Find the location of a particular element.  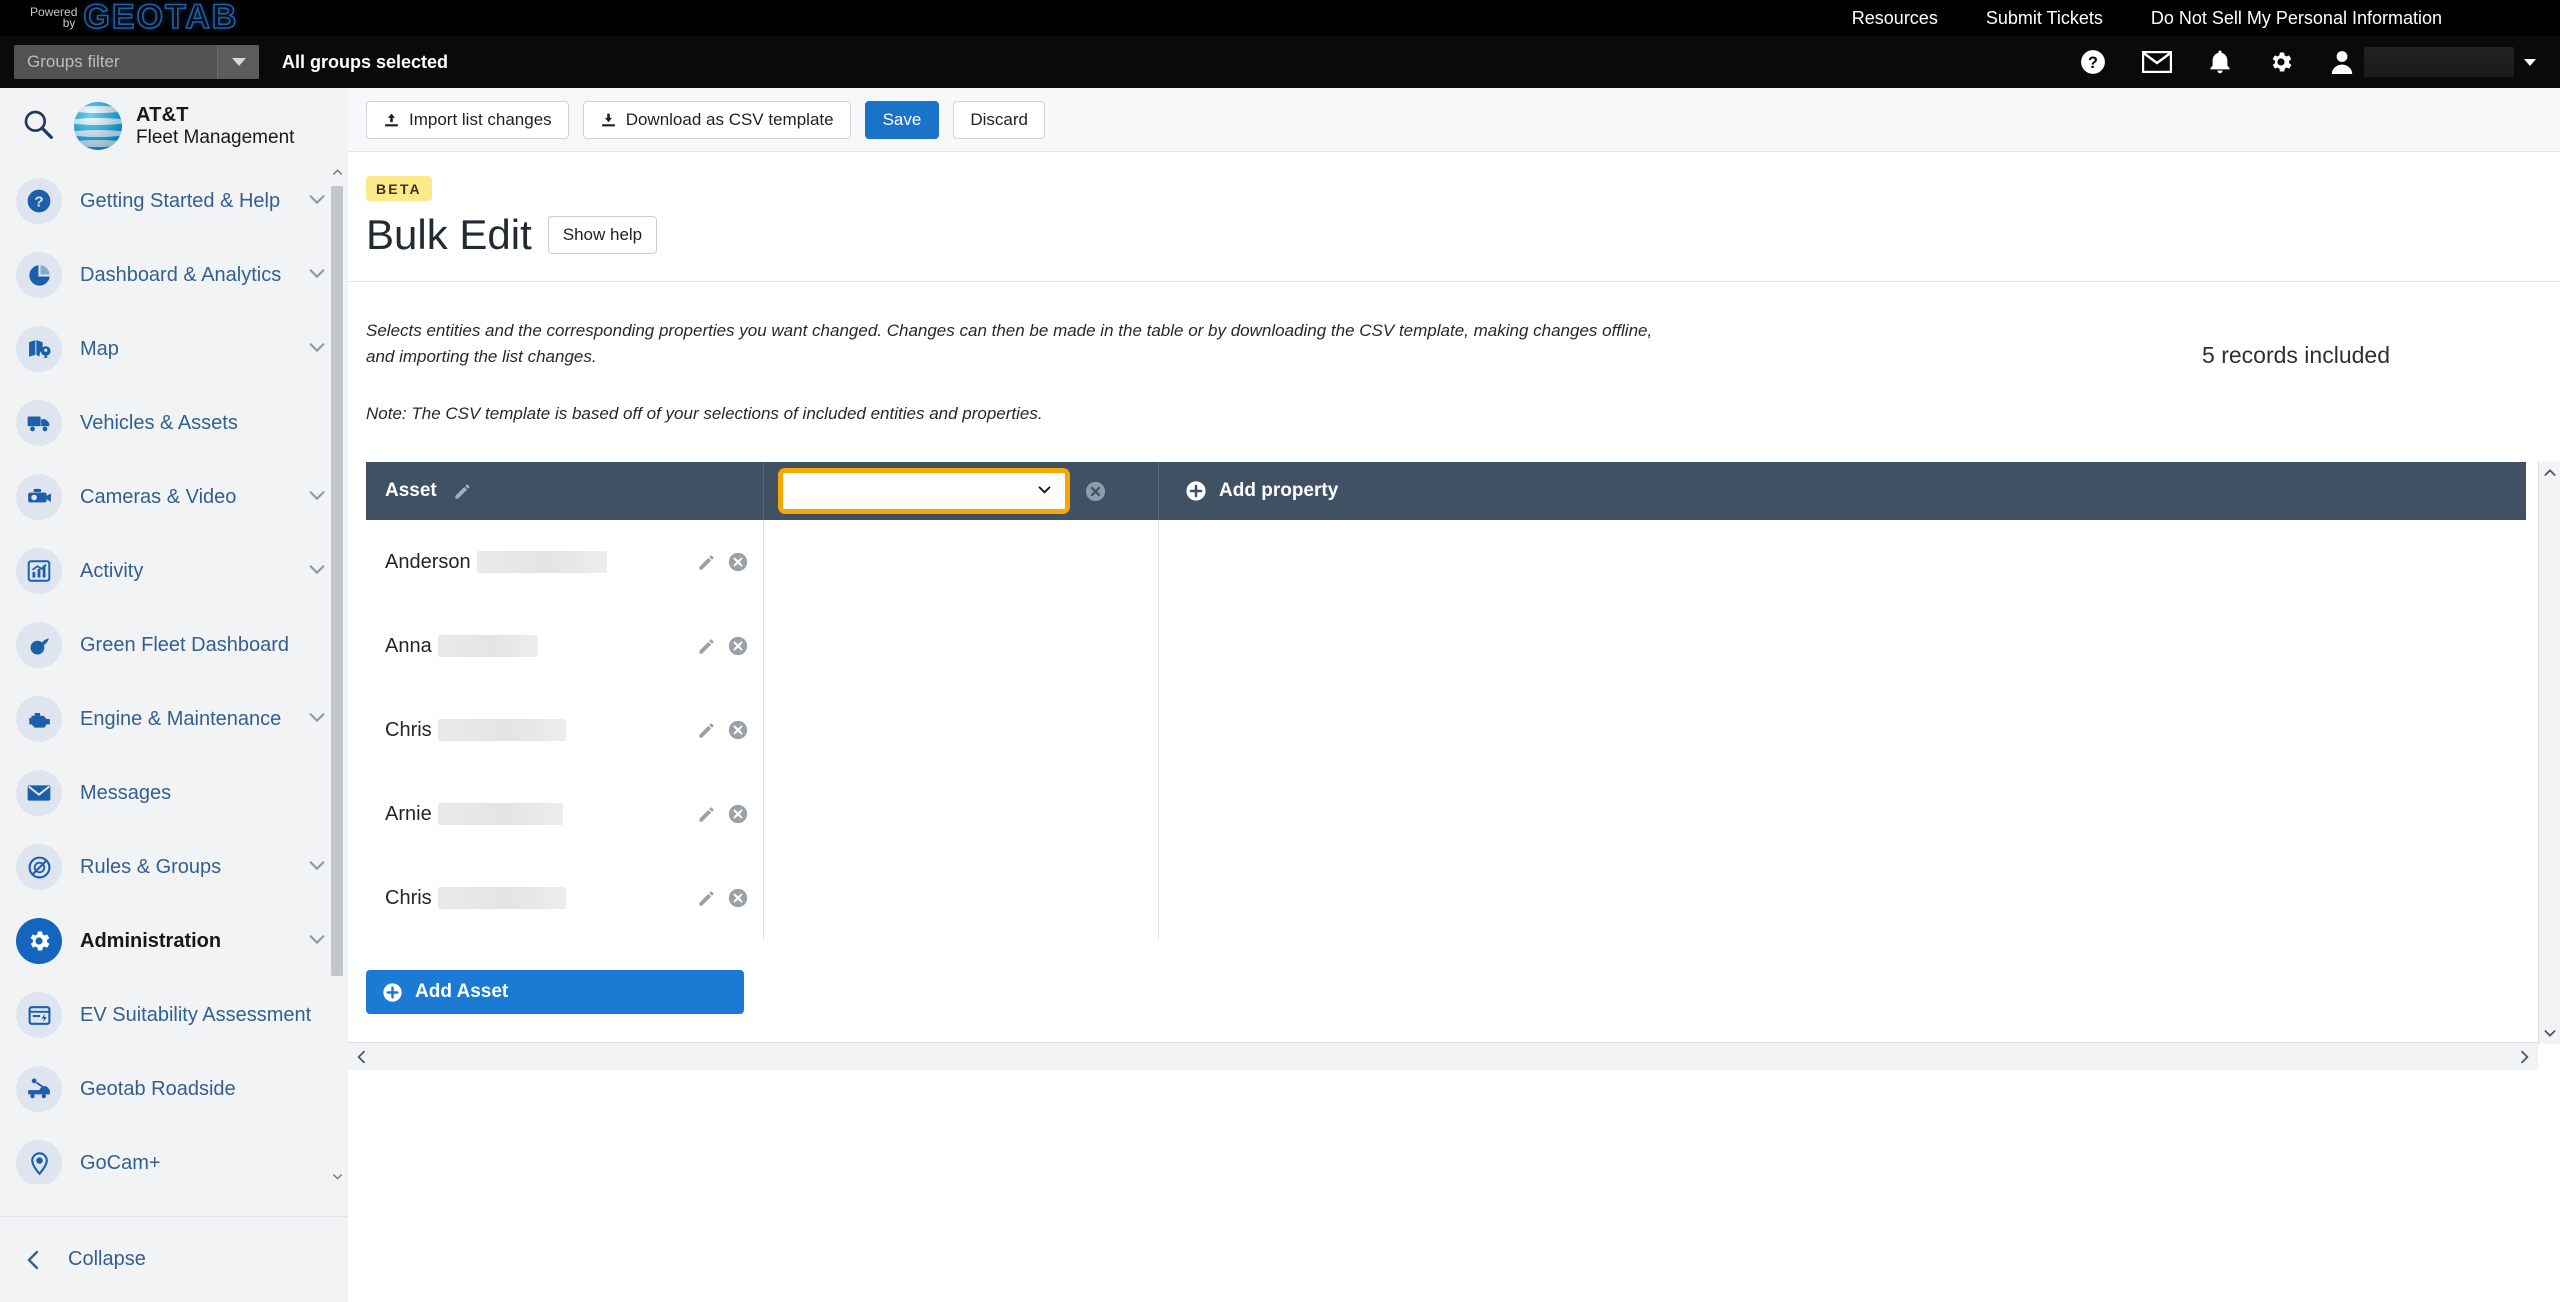

sidebar-item-label: Engine & Maintenance is located at coordinates (181, 718).